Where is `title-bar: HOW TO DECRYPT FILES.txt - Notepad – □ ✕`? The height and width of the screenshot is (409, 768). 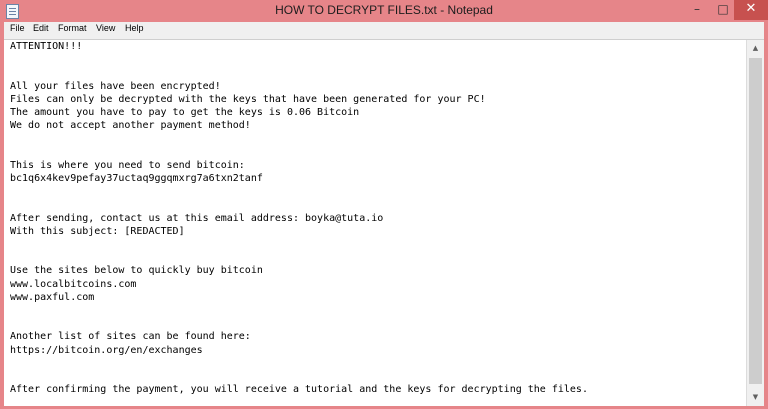
title-bar: HOW TO DECRYPT FILES.txt - Notepad – □ ✕ is located at coordinates (384, 11).